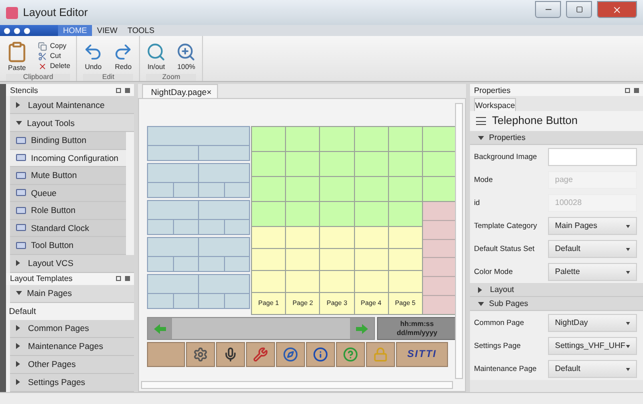  I want to click on section-header: Layout VCS, so click(72, 263).